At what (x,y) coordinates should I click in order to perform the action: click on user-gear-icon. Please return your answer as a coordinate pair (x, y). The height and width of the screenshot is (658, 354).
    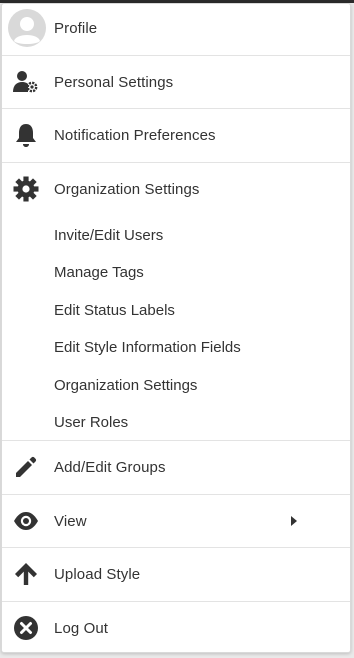
    Looking at the image, I should click on (26, 82).